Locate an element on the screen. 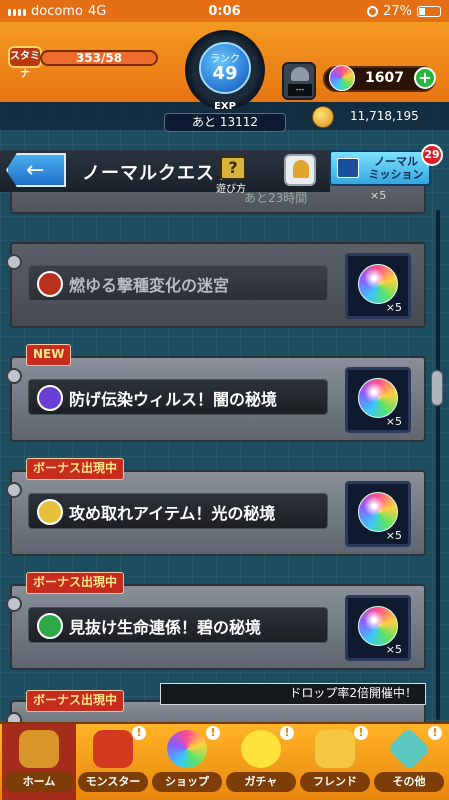 The height and width of the screenshot is (800, 449). drop-rate-banner: ドロップ率2倍開催中！ is located at coordinates (293, 694).